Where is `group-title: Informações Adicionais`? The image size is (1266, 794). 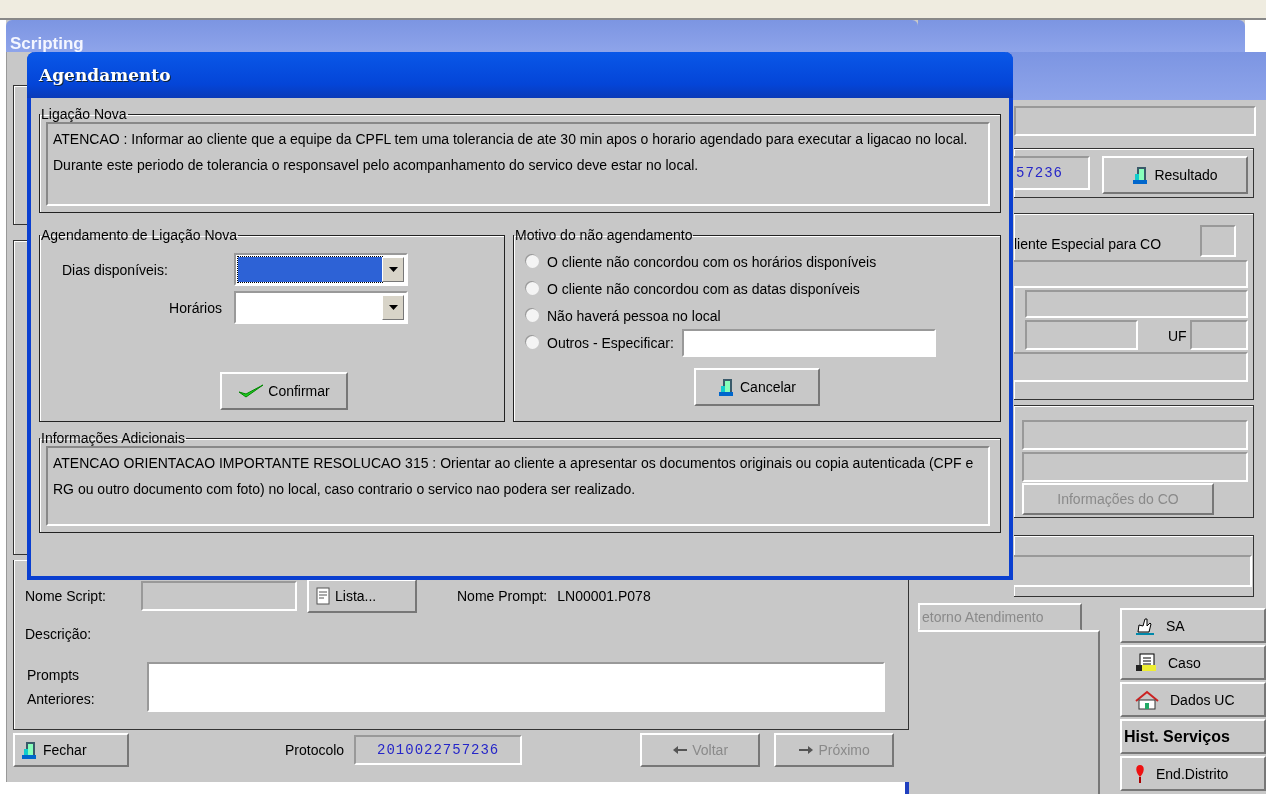 group-title: Informações Adicionais is located at coordinates (113, 438).